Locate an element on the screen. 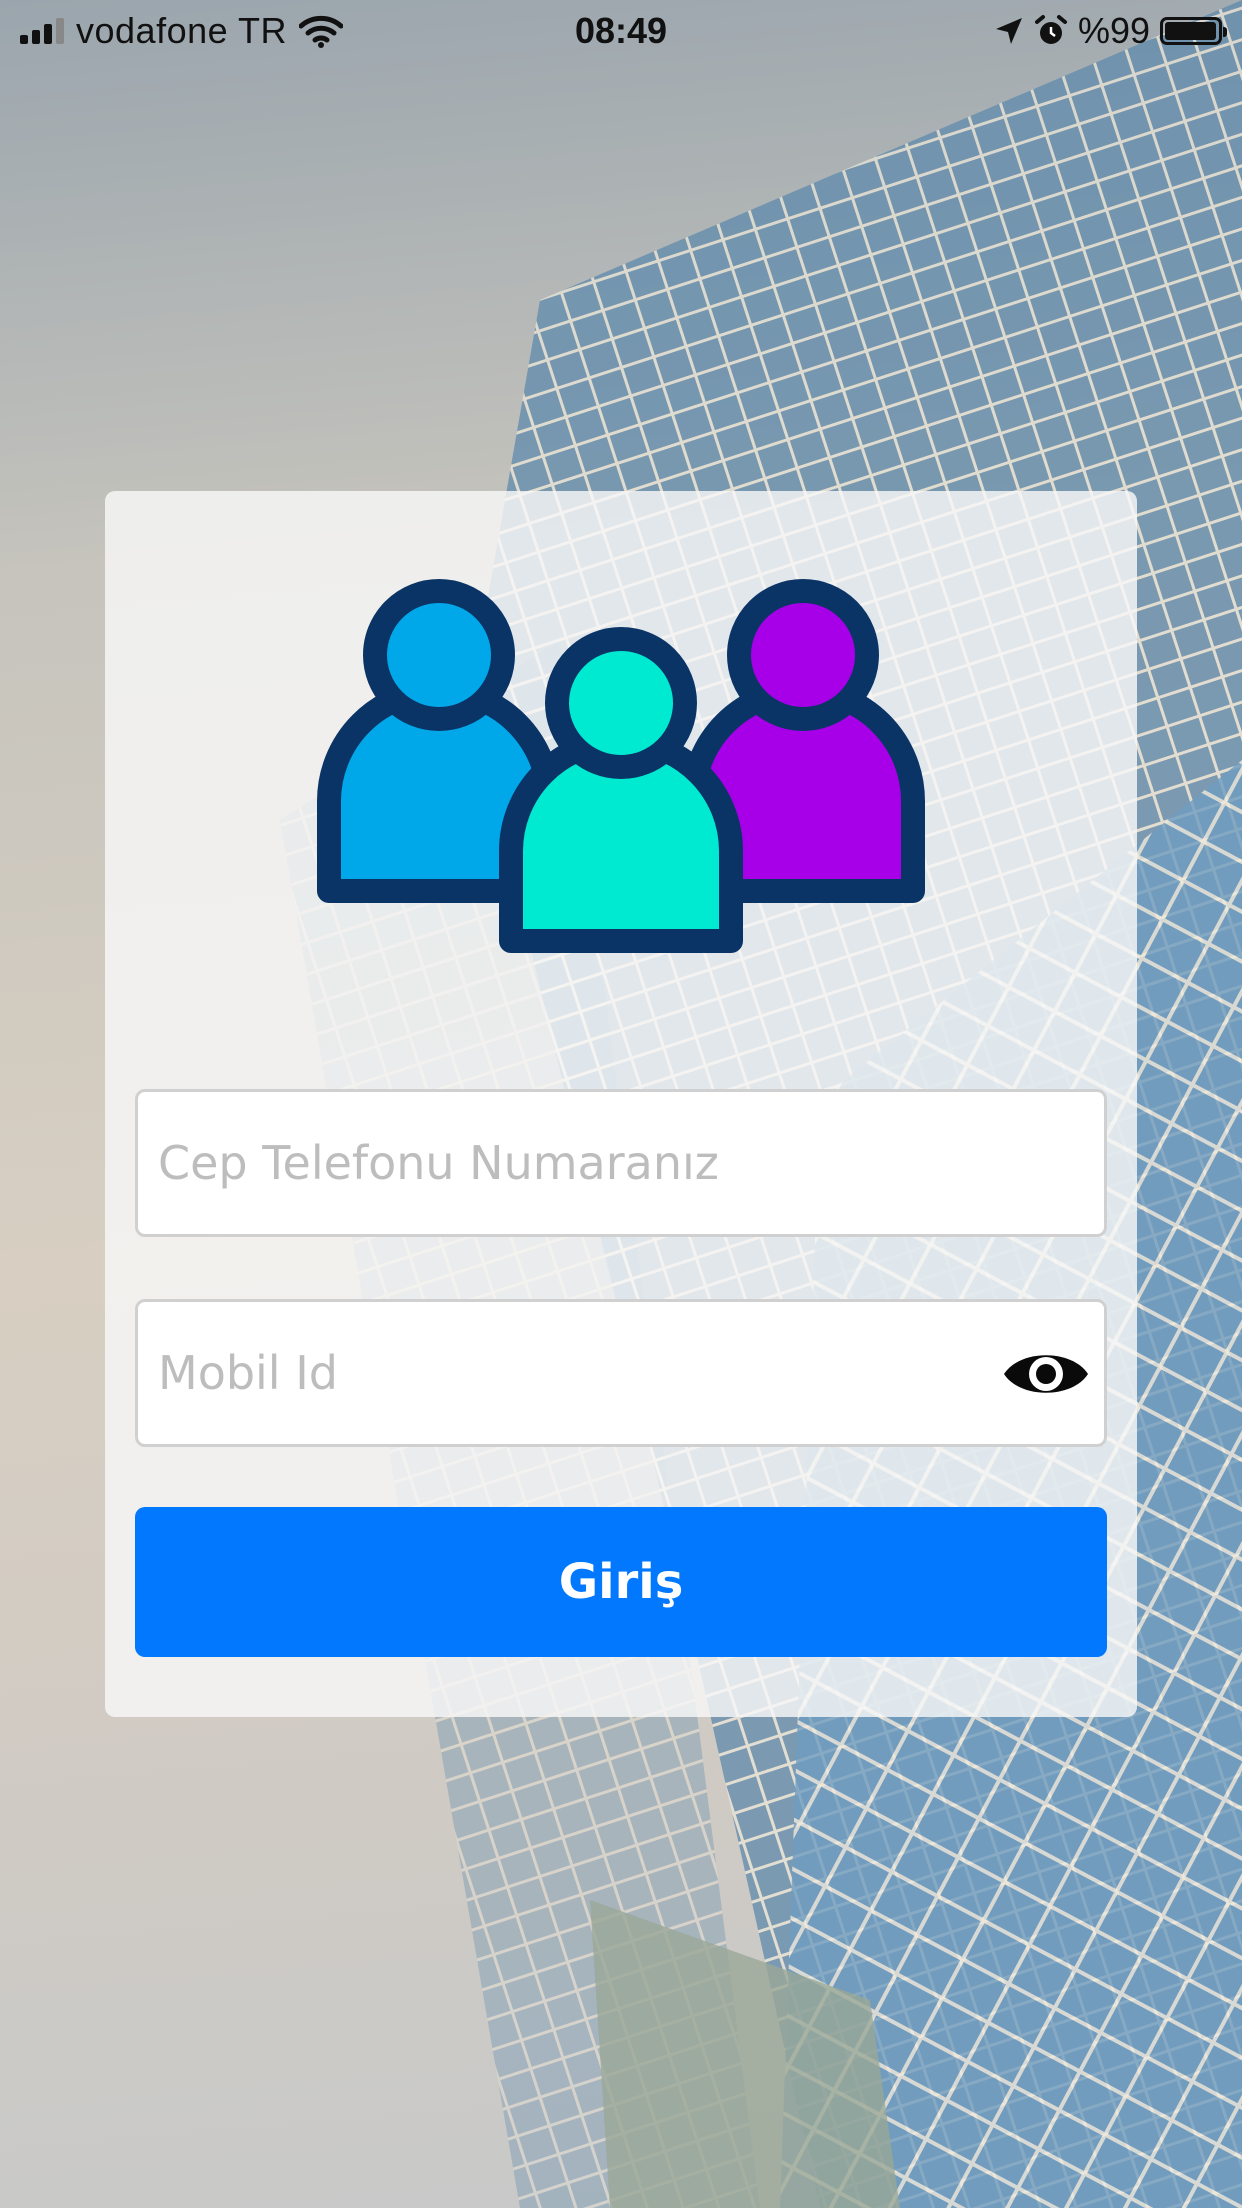 The width and height of the screenshot is (1242, 2208). person-left-head is located at coordinates (439, 655).